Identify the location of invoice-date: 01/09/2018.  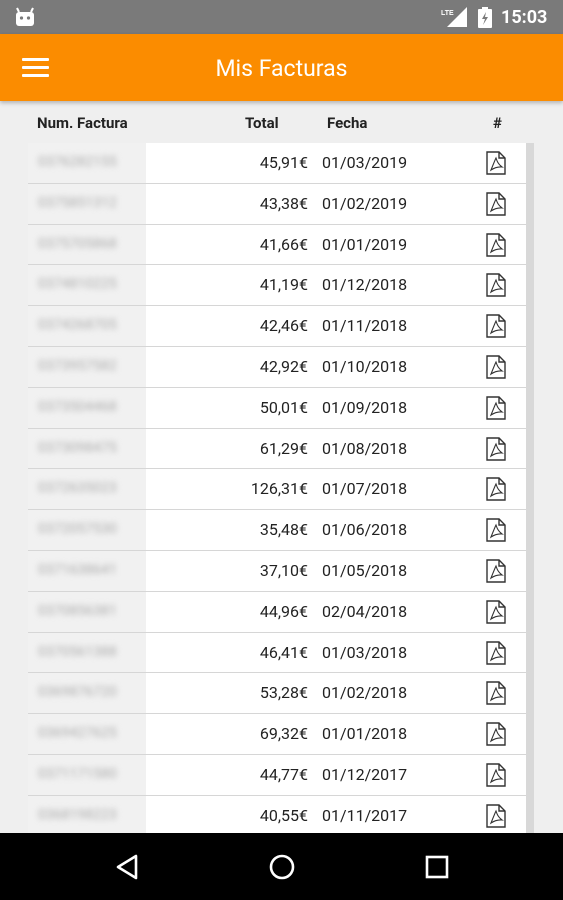
(365, 407).